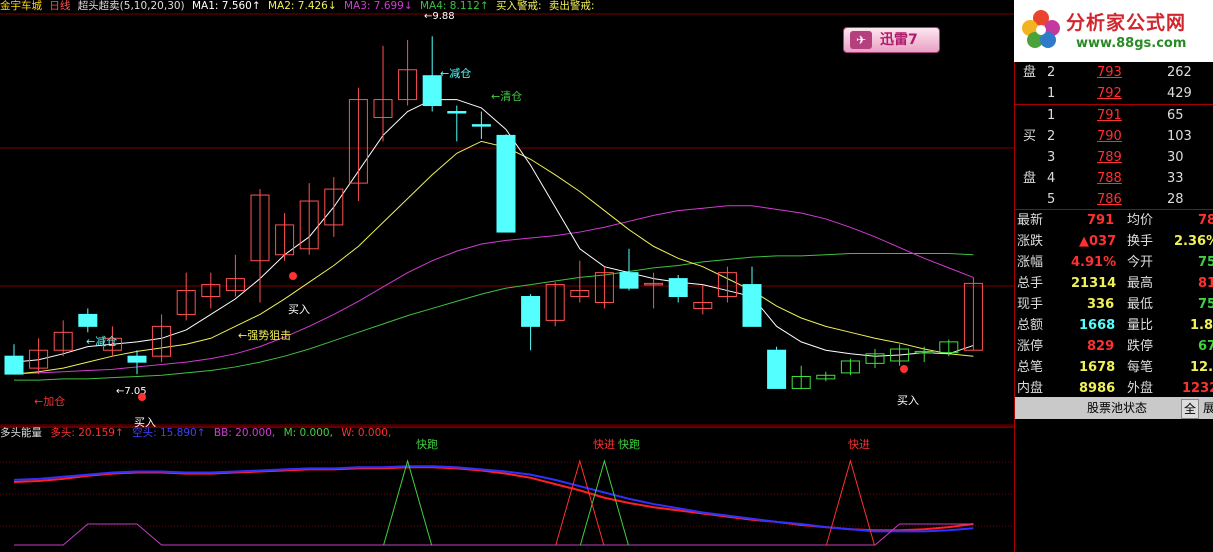  What do you see at coordinates (1051, 199) in the screenshot?
I see `bid-level: 5` at bounding box center [1051, 199].